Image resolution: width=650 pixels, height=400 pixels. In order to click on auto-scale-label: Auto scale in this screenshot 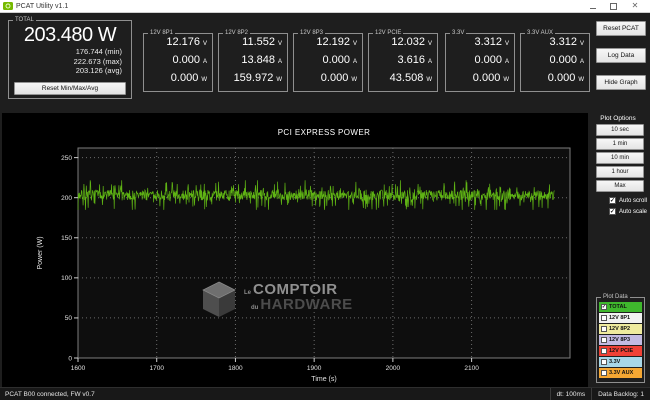, I will do `click(632, 211)`.